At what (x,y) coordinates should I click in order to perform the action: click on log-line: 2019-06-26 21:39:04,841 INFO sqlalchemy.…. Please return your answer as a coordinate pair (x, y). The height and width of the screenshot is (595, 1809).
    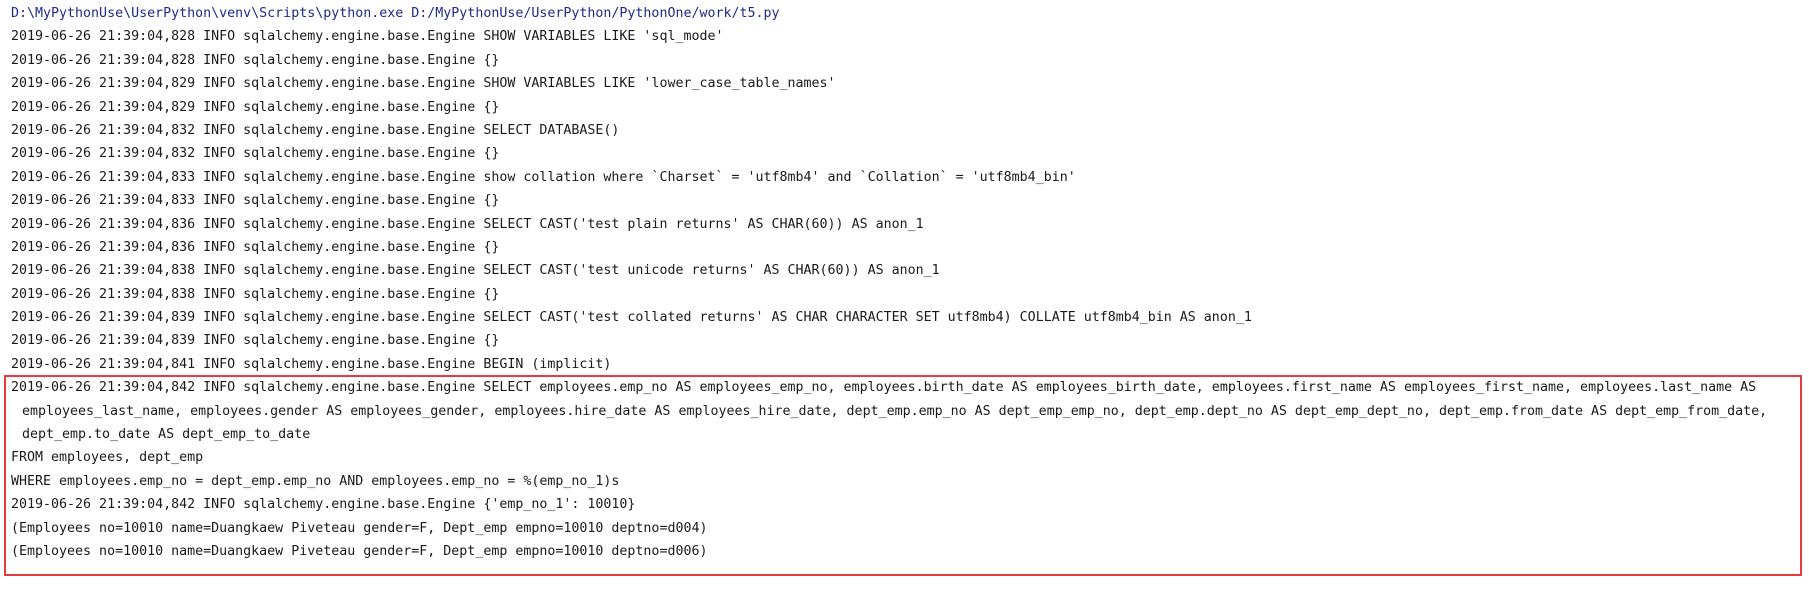
    Looking at the image, I should click on (311, 364).